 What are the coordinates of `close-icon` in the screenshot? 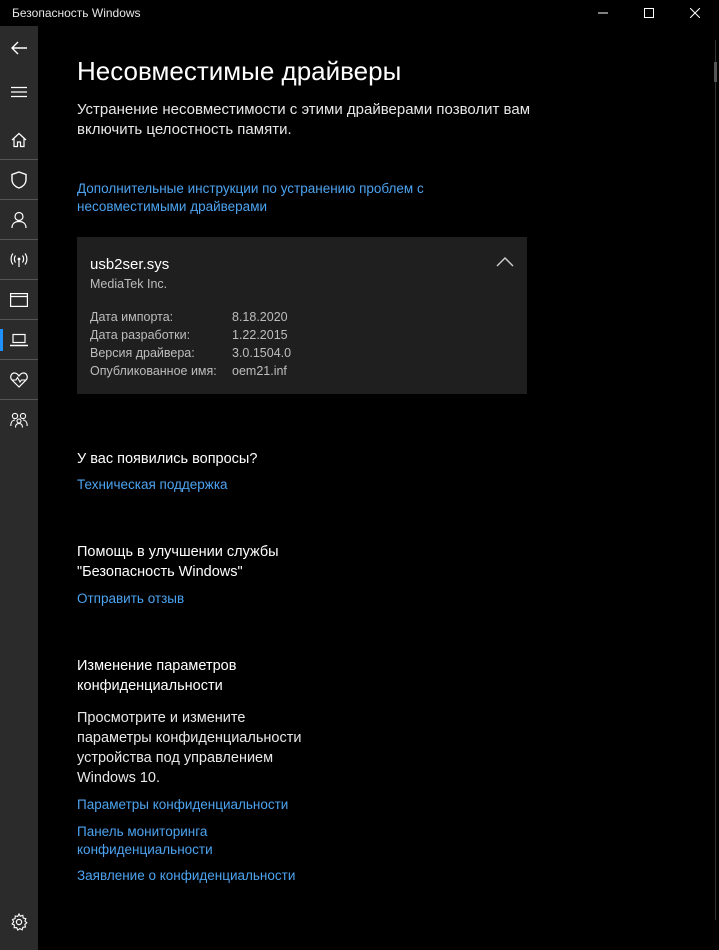 It's located at (695, 13).